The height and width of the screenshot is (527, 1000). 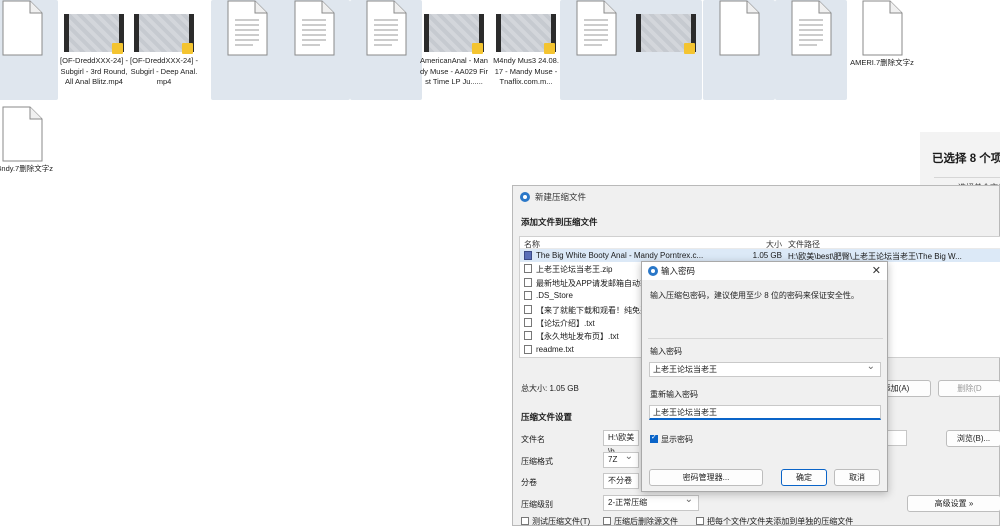 I want to click on file-tile: 最新地址及APP请发邮箱自动获取！！！.txt, so click(x=811, y=50).